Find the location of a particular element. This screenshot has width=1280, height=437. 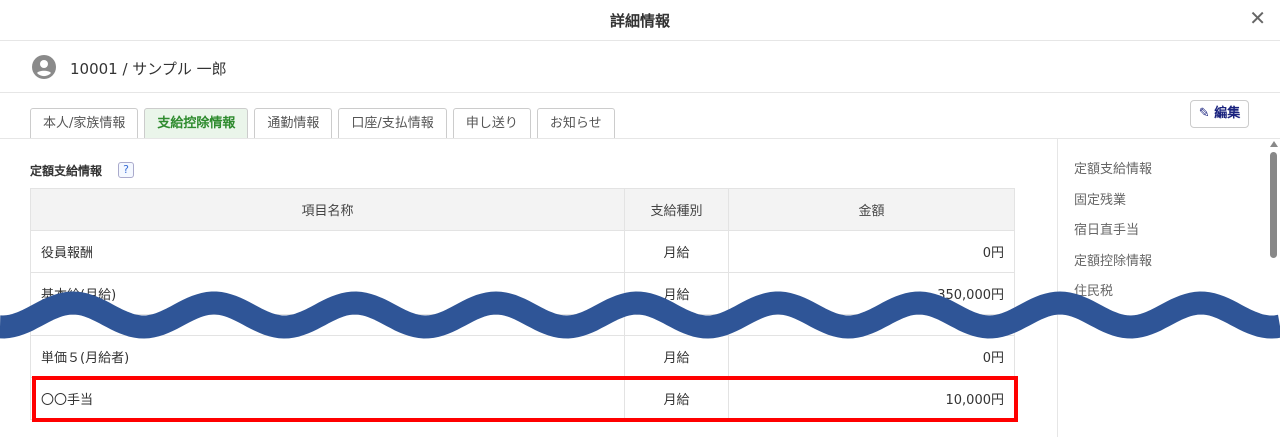

omission-wave is located at coordinates (640, 315).